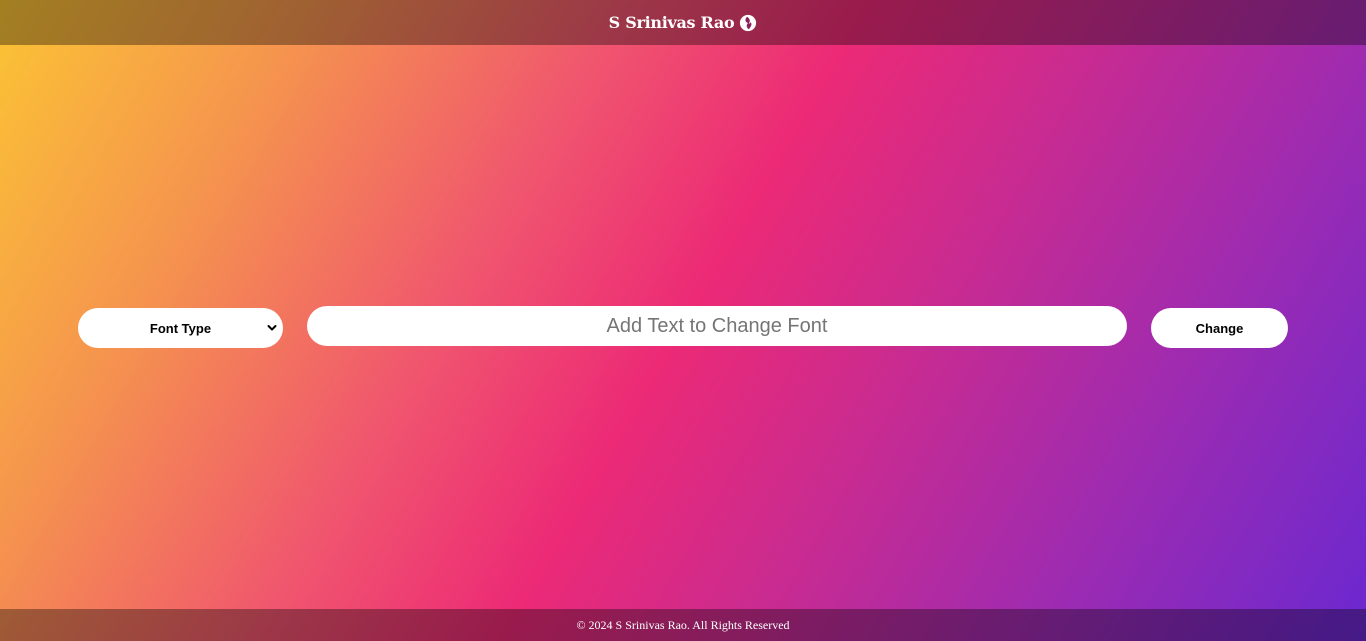 Image resolution: width=1366 pixels, height=641 pixels. Describe the element at coordinates (1219, 328) in the screenshot. I see `change-button: Change` at that location.